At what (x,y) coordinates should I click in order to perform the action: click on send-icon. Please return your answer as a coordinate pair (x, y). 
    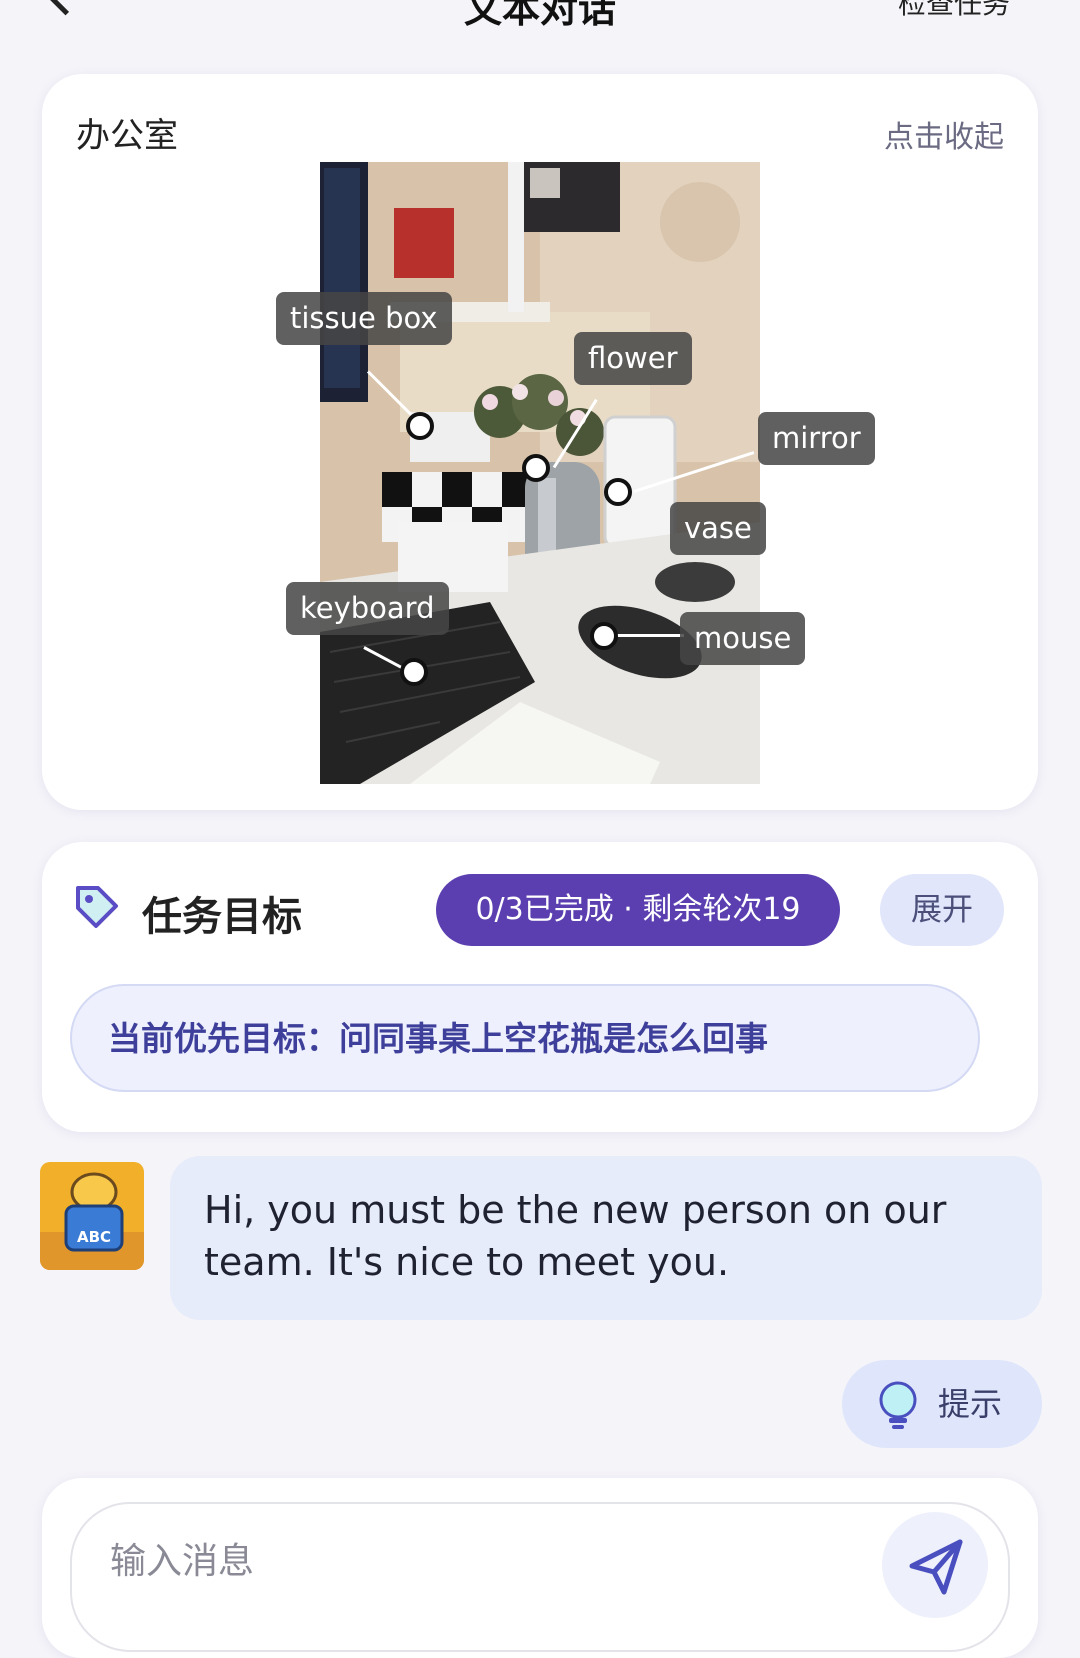
    Looking at the image, I should click on (936, 1567).